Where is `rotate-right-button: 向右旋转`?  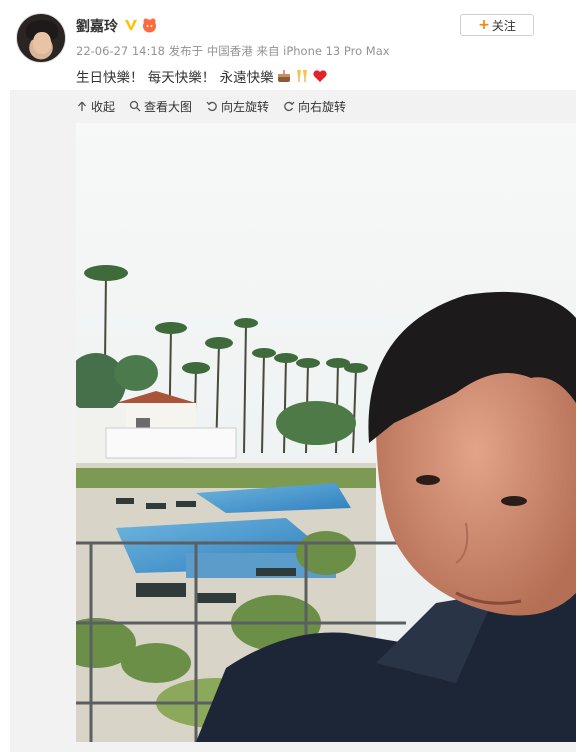 rotate-right-button: 向右旋转 is located at coordinates (314, 106).